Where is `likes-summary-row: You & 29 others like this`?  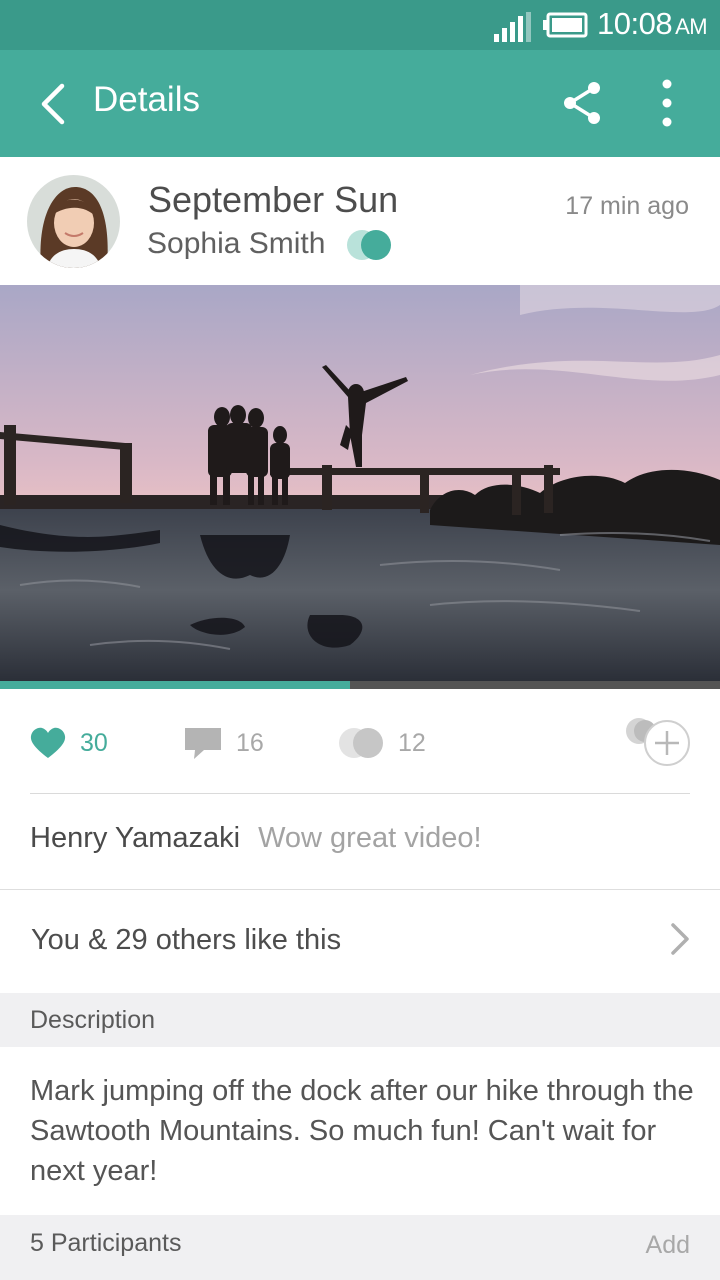
likes-summary-row: You & 29 others like this is located at coordinates (360, 941).